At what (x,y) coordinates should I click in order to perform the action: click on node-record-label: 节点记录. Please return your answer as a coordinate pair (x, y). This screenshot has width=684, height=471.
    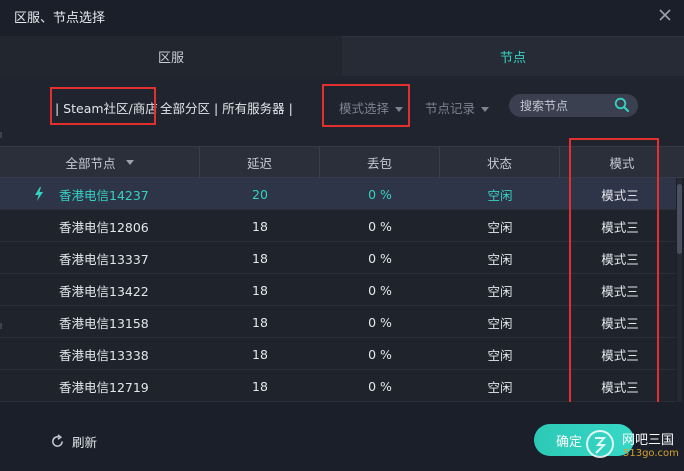
    Looking at the image, I should click on (450, 108).